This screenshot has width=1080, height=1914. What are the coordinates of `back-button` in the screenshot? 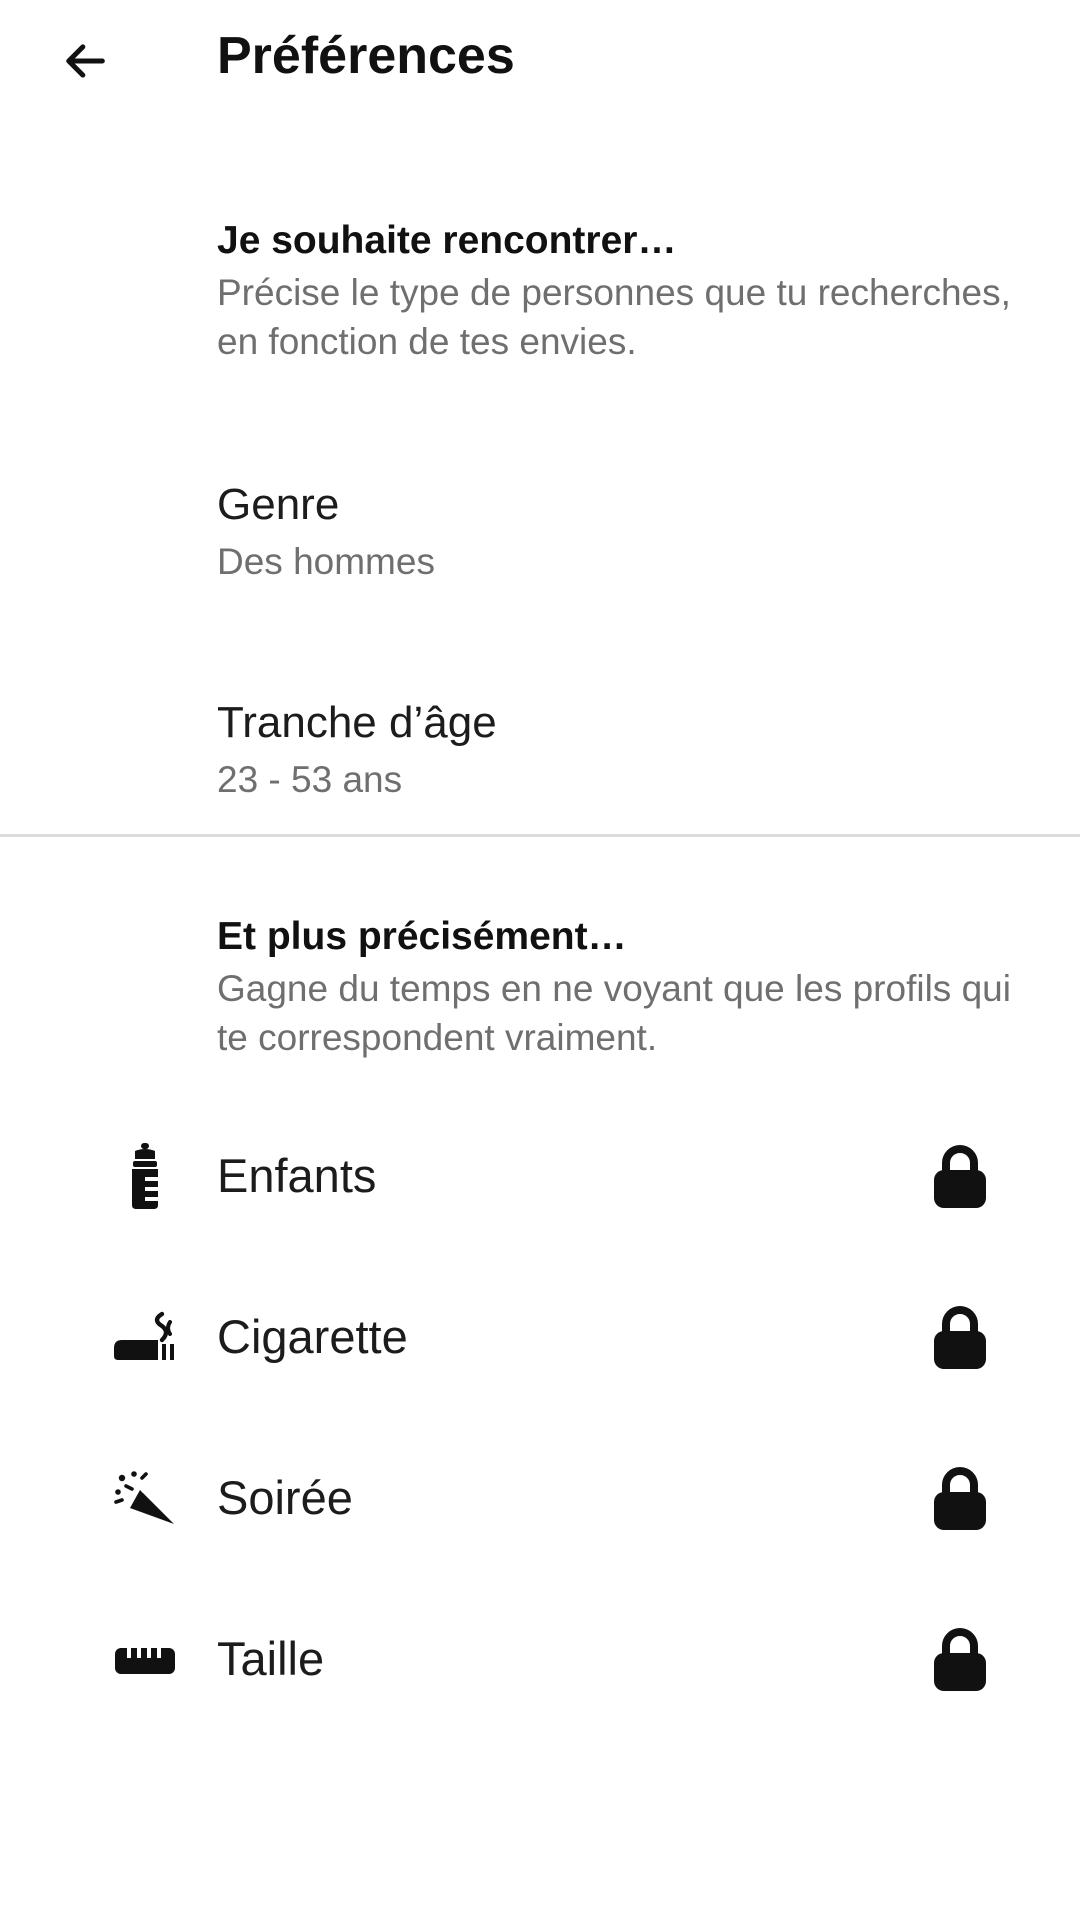 It's located at (85, 61).